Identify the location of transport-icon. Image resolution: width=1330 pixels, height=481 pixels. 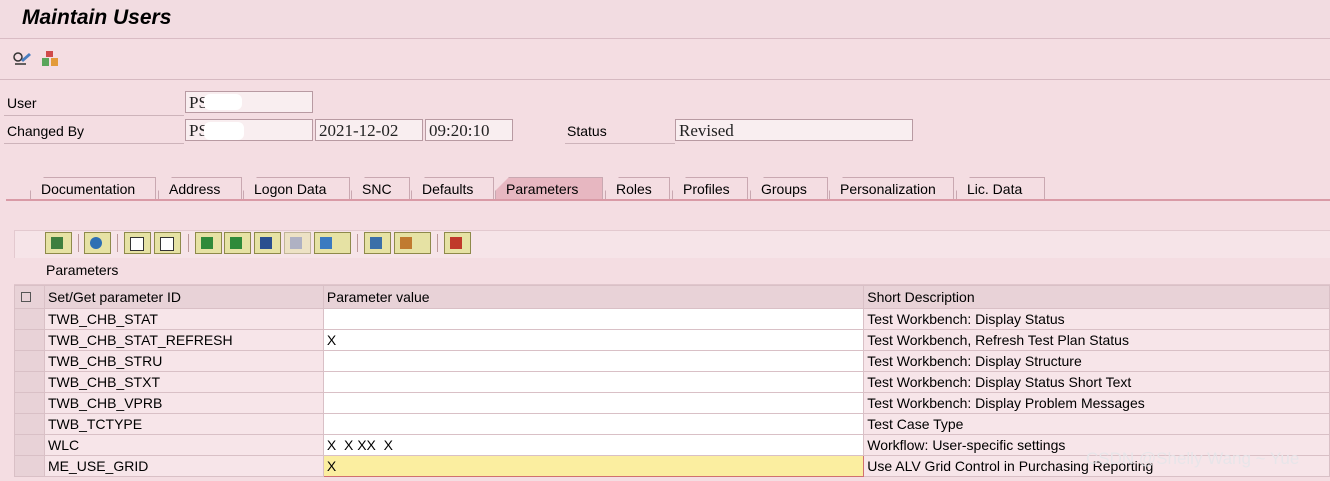
(50, 59).